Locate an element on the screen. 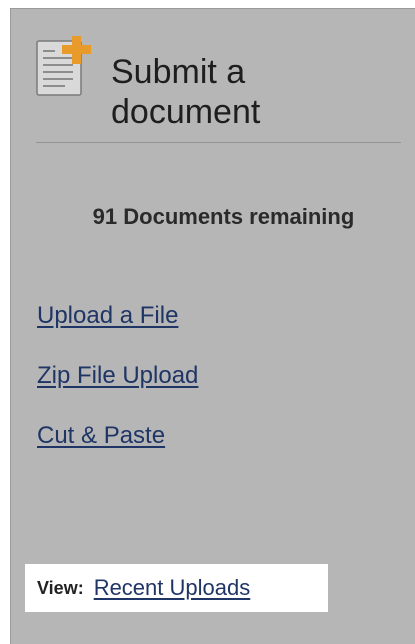 The image size is (415, 644). header-divider is located at coordinates (218, 142).